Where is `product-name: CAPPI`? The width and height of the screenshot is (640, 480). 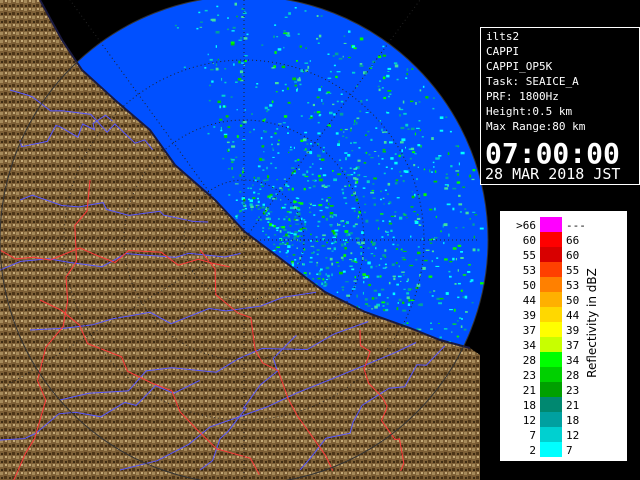 product-name: CAPPI is located at coordinates (503, 51).